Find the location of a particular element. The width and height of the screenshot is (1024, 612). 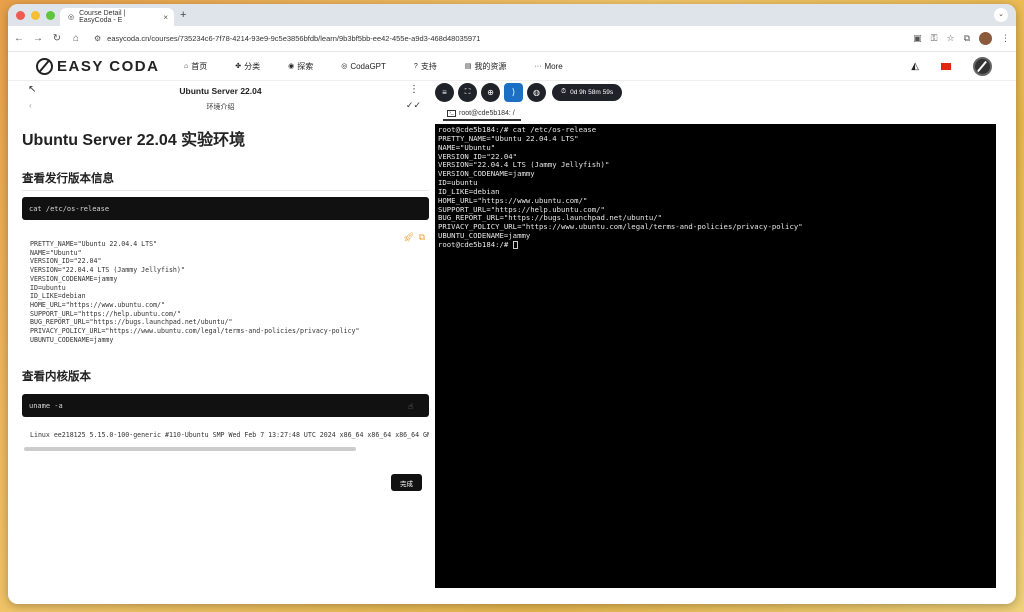

extensions-icon: ⧉ is located at coordinates (967, 38).